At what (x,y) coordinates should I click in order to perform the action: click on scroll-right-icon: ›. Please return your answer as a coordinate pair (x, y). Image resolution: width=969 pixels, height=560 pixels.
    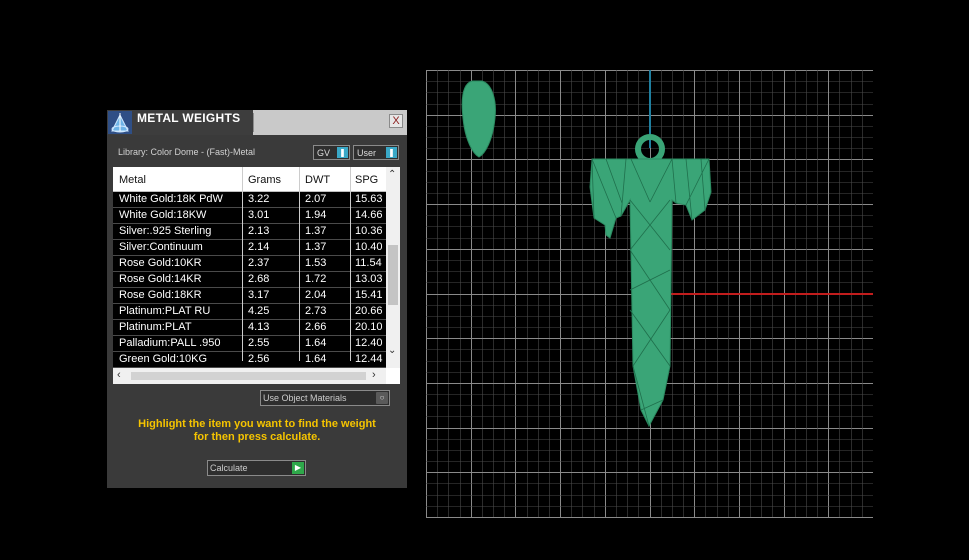
    Looking at the image, I should click on (374, 375).